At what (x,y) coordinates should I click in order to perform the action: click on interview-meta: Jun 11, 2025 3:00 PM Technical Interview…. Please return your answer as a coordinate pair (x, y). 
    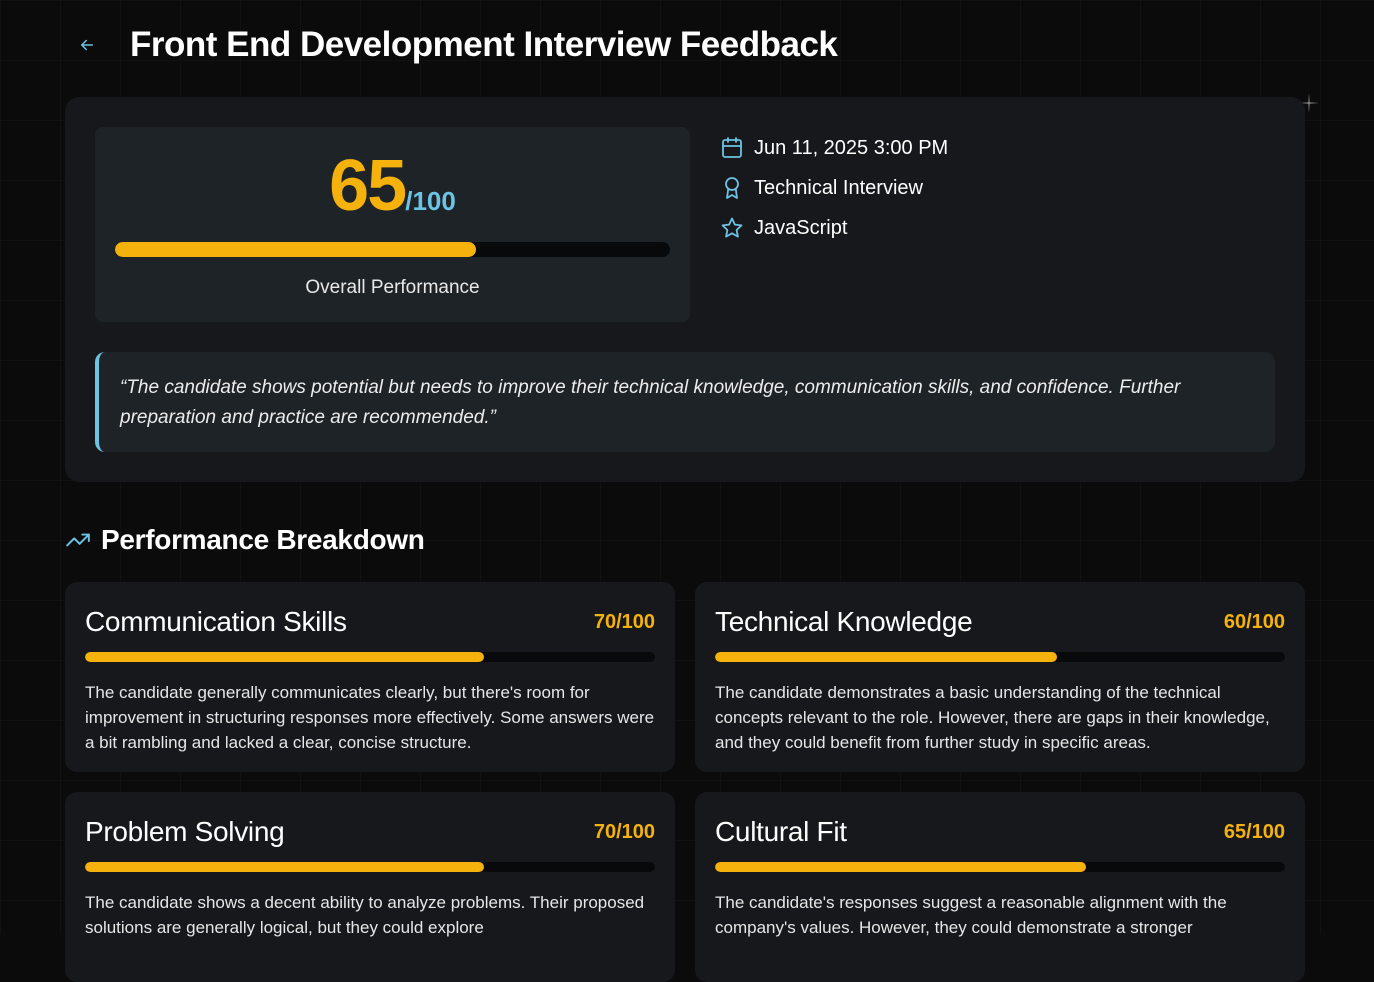
    Looking at the image, I should click on (834, 190).